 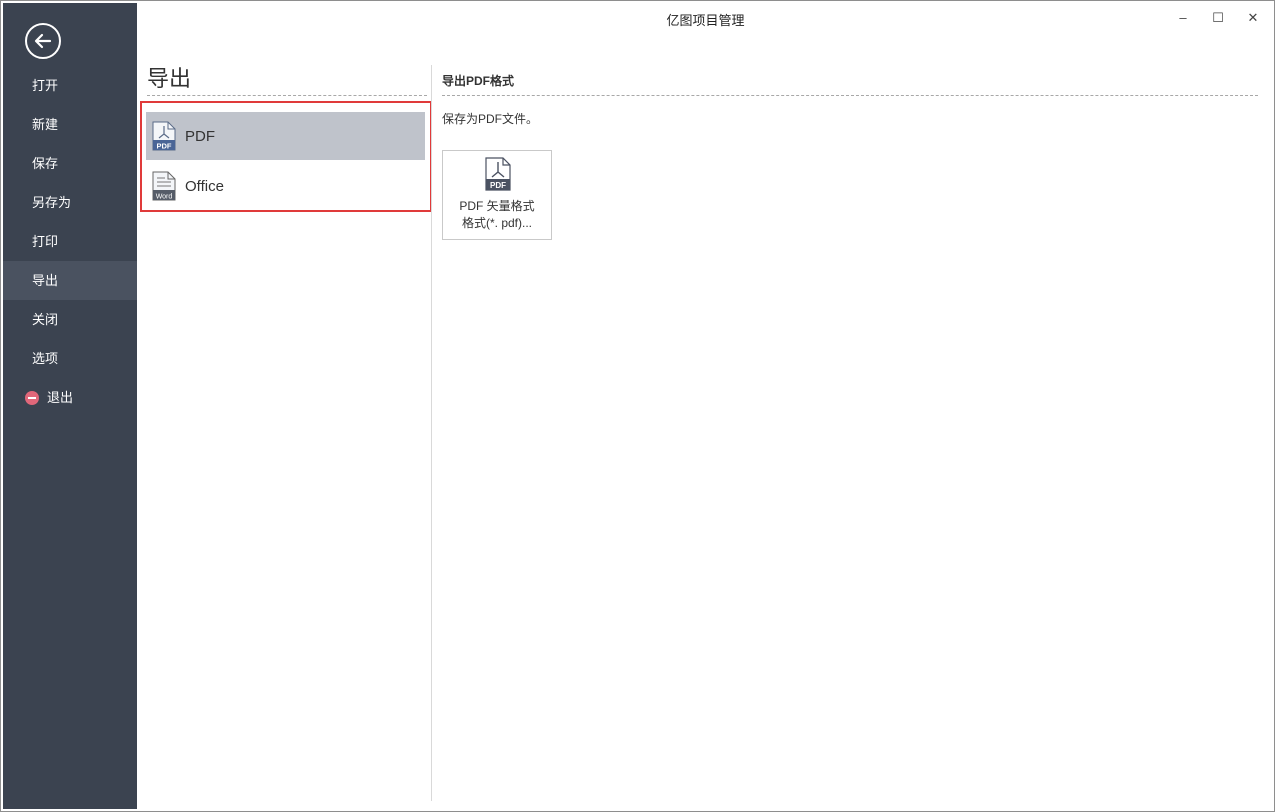 I want to click on title-bar: 亿图项目管理 – ☐ ✕, so click(x=705, y=18).